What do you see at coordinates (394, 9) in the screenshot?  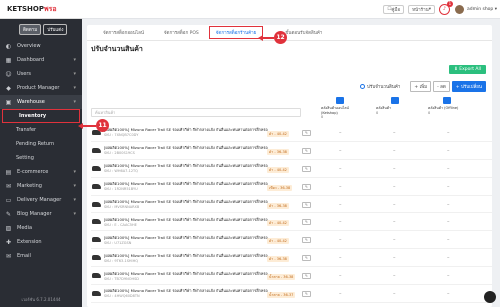 I see `manual-button: ☐ คู่มือ` at bounding box center [394, 9].